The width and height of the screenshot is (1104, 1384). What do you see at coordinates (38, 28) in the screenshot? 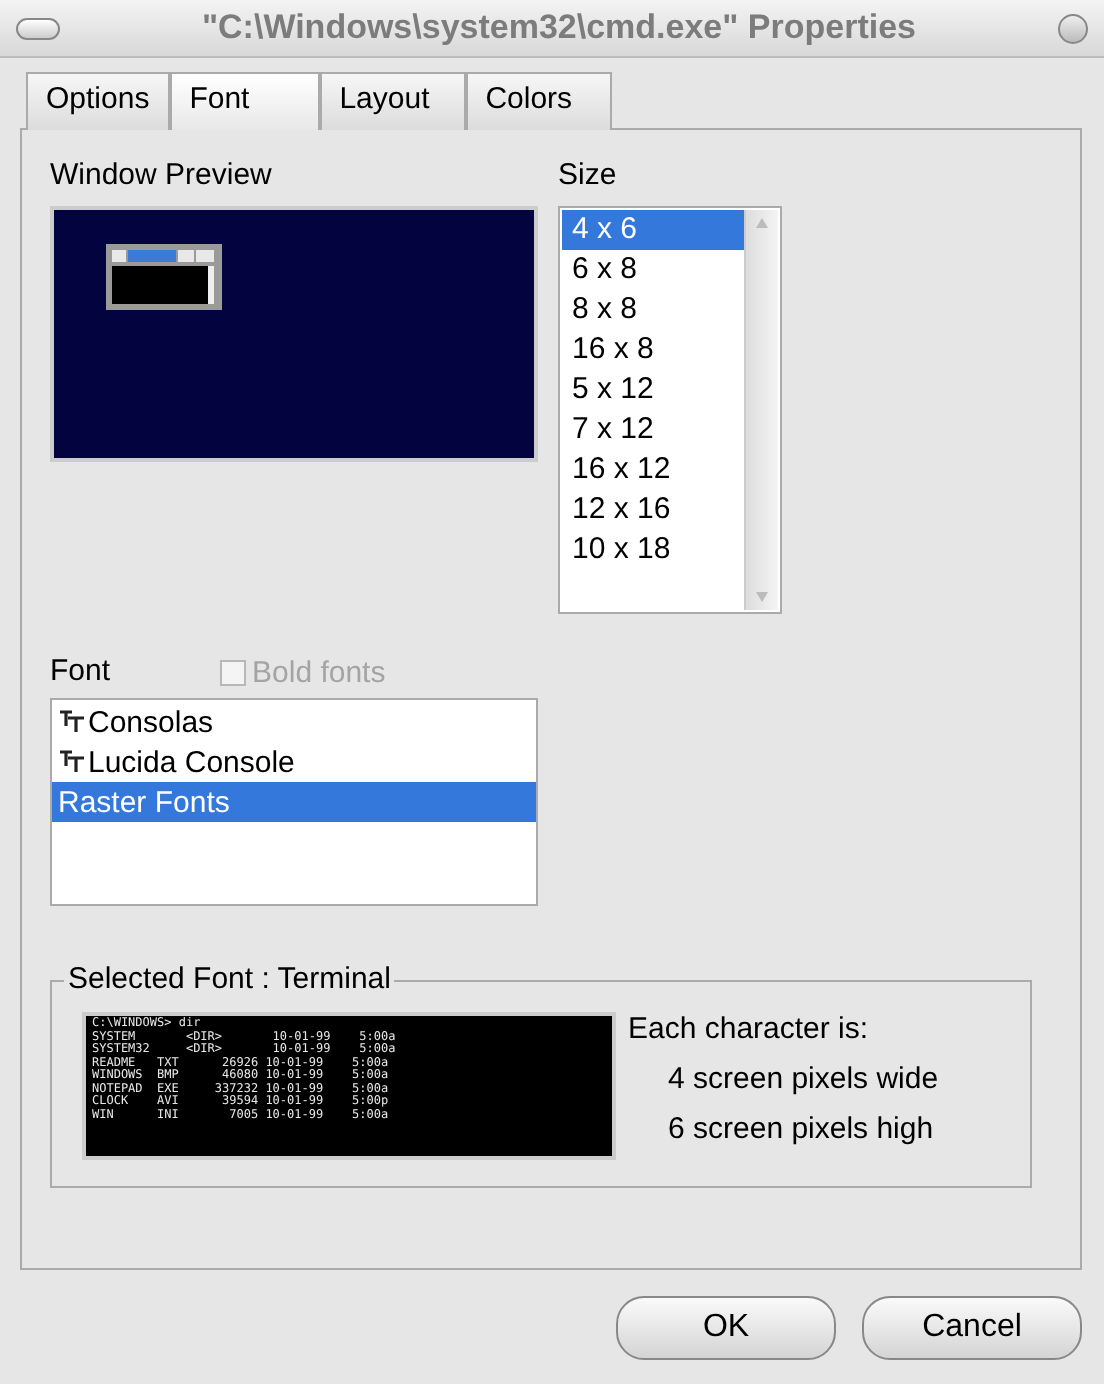
I see `toolbar-toggle-icon` at bounding box center [38, 28].